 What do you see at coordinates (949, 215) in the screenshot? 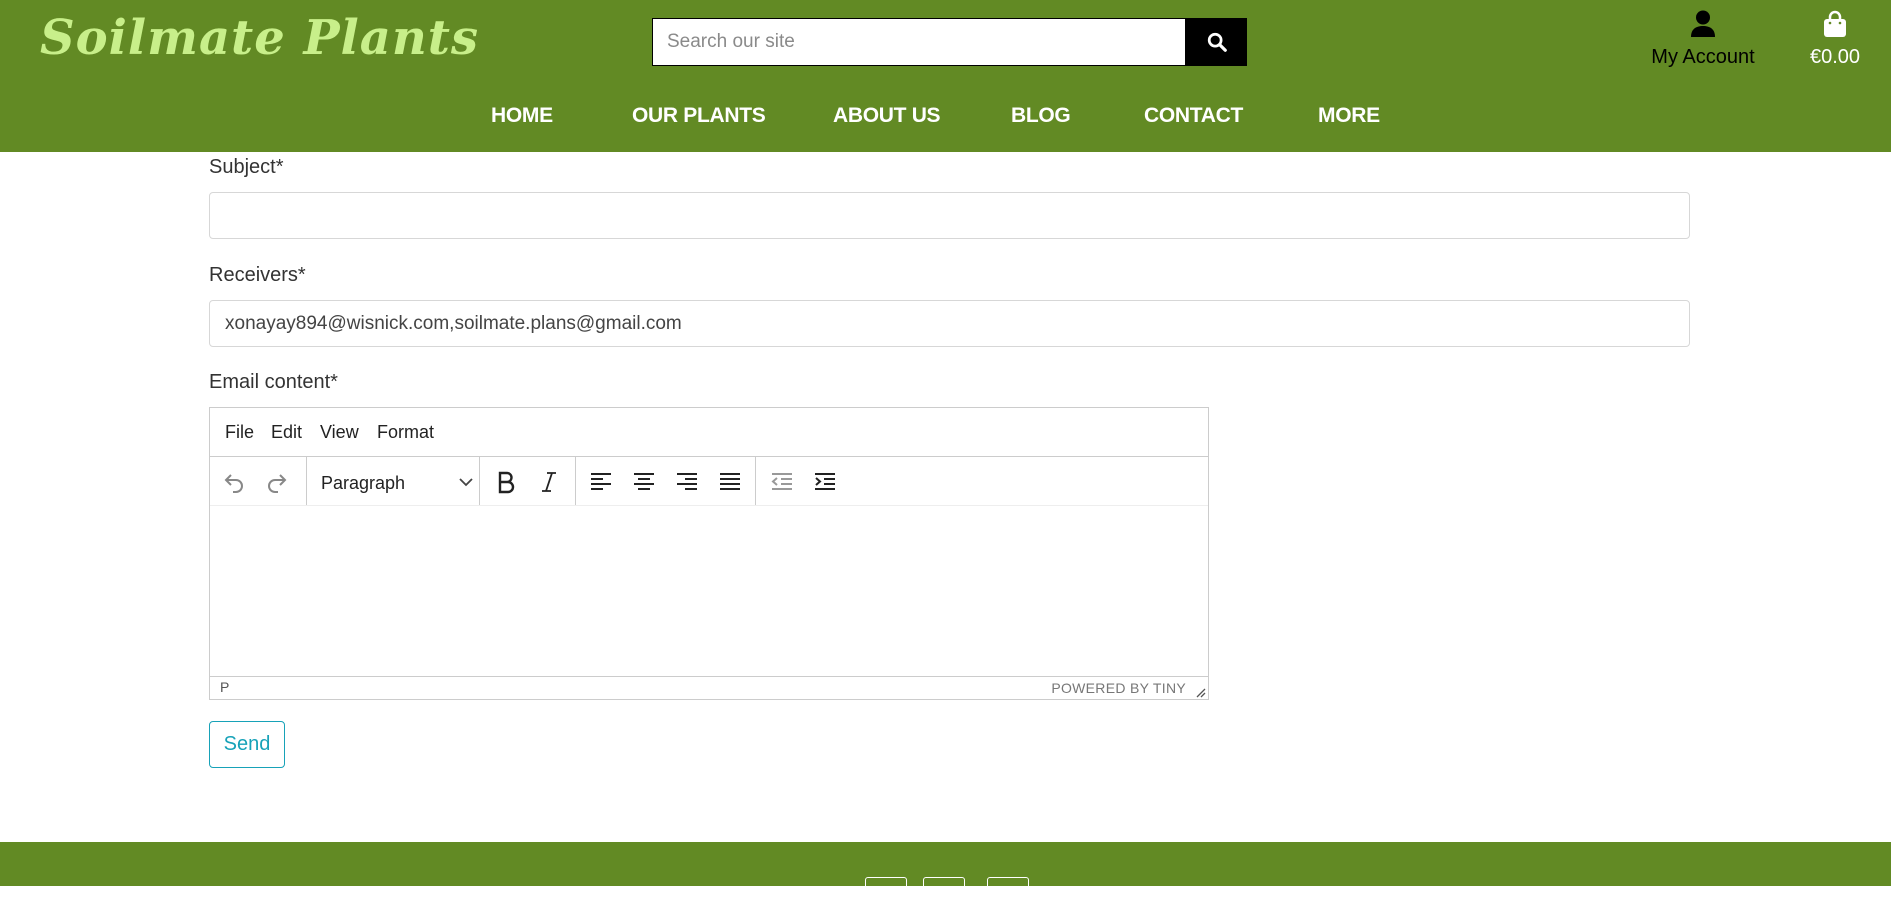
I see `subject-field` at bounding box center [949, 215].